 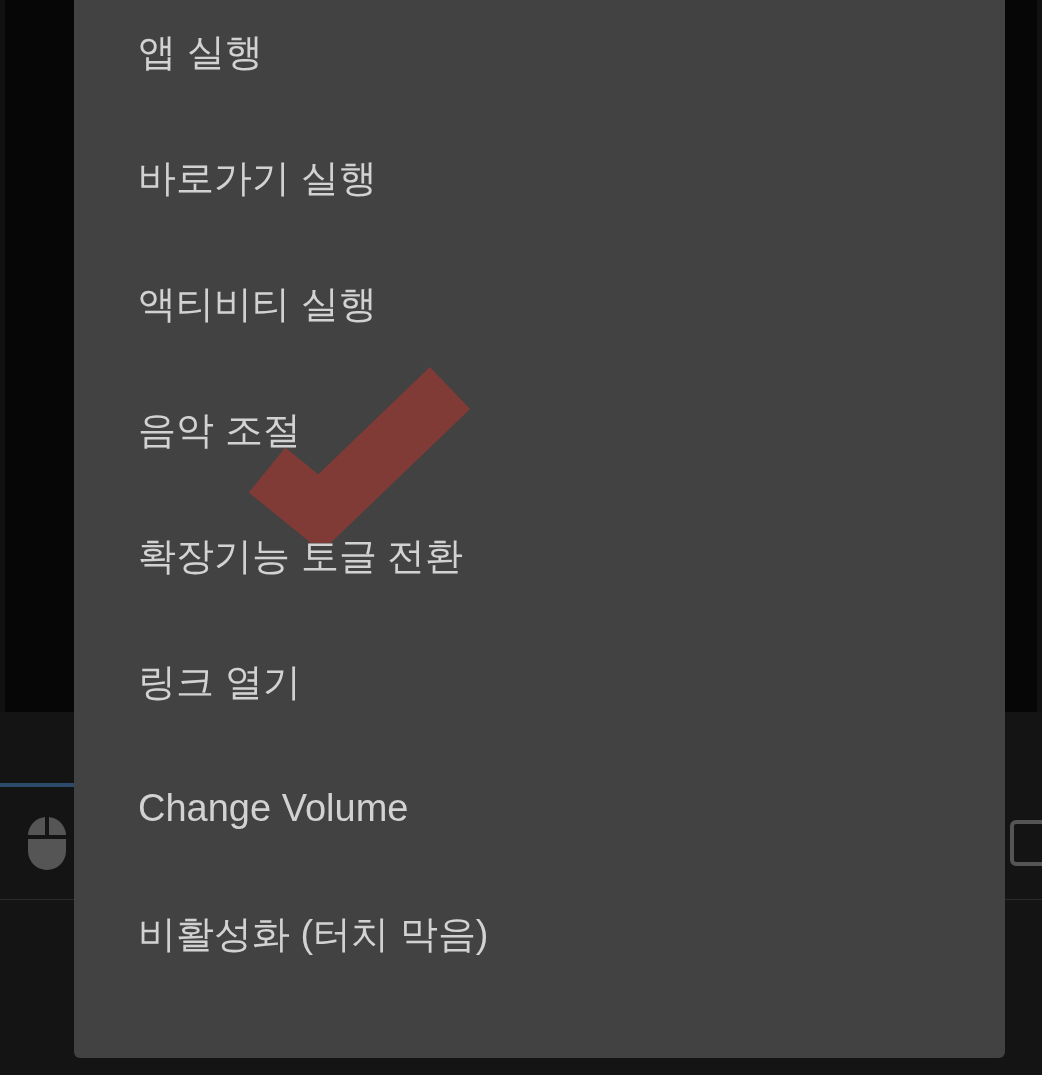 What do you see at coordinates (539, 430) in the screenshot?
I see `menu-item: 음악 조절` at bounding box center [539, 430].